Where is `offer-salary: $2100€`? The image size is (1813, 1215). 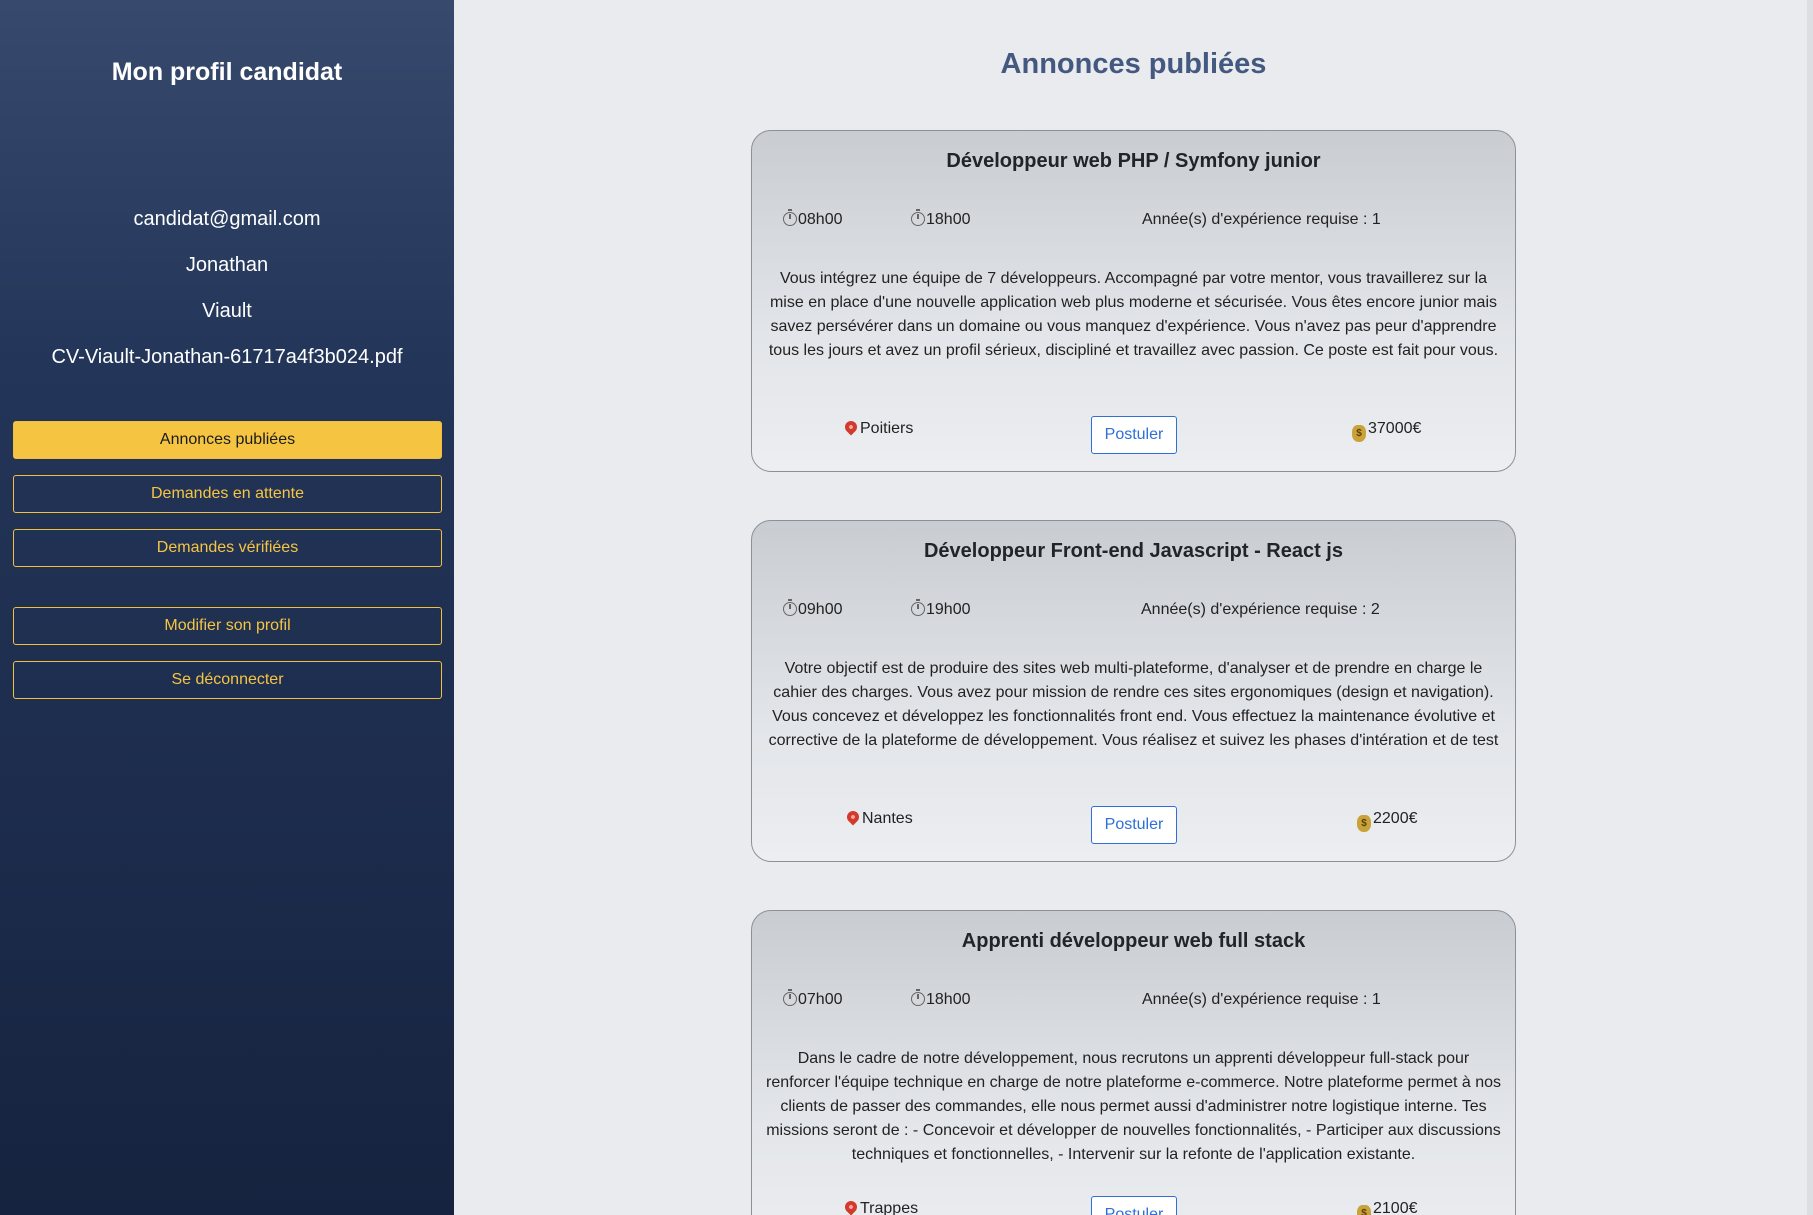 offer-salary: $2100€ is located at coordinates (1387, 1207).